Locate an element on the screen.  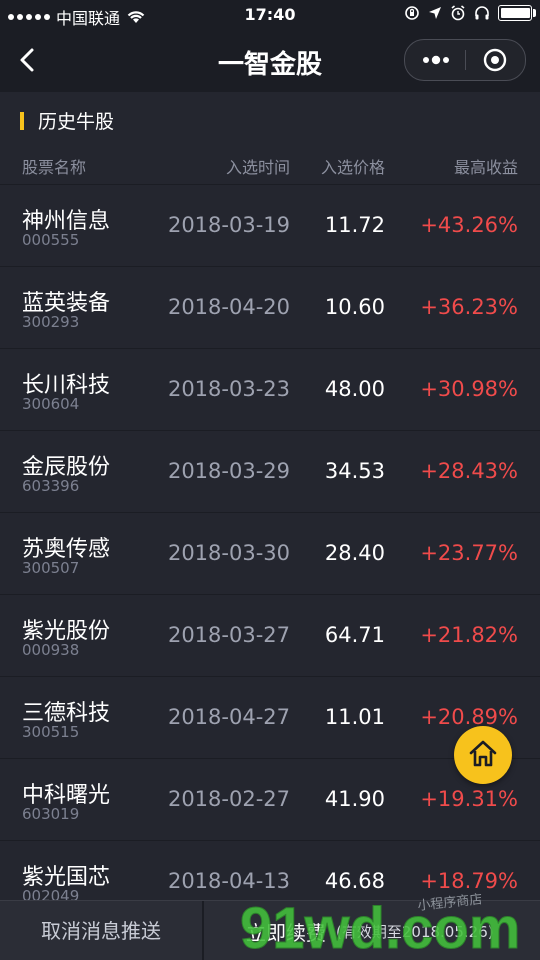
stock-code: 300507 is located at coordinates (51, 568).